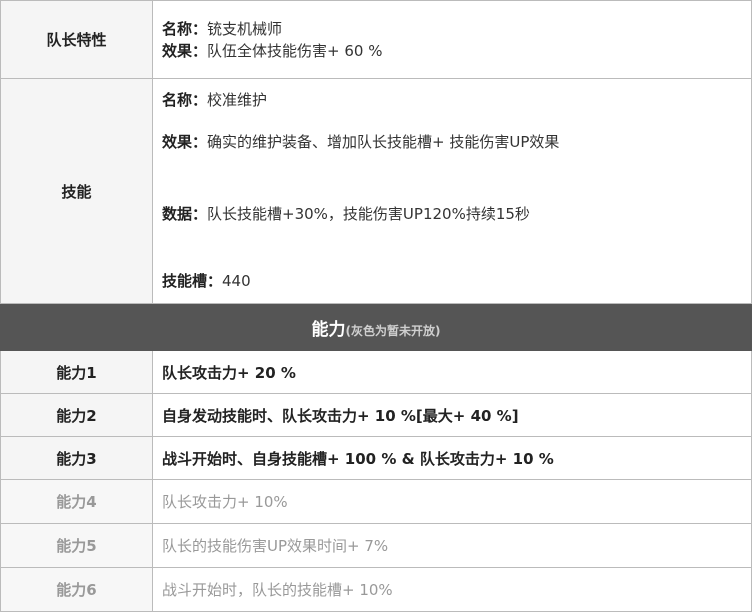  I want to click on skill-effect-value: 确实的维护装备、增加队长技能槽+ 技能伤害UP效果, so click(383, 142).